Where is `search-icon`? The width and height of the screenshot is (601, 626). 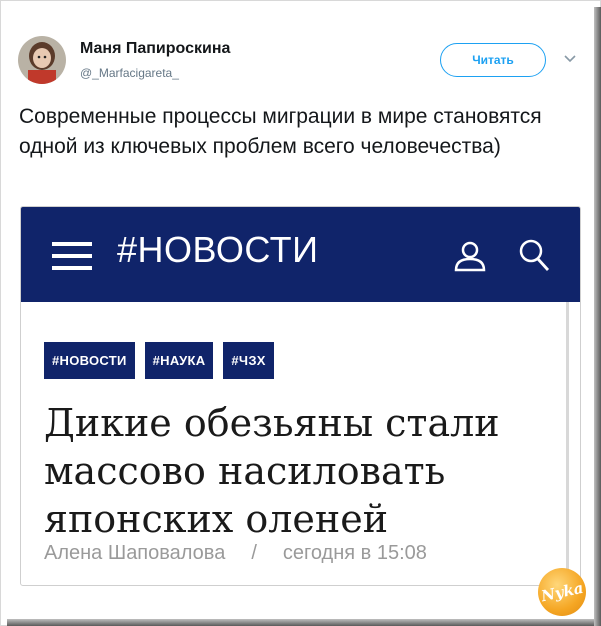
search-icon is located at coordinates (534, 255).